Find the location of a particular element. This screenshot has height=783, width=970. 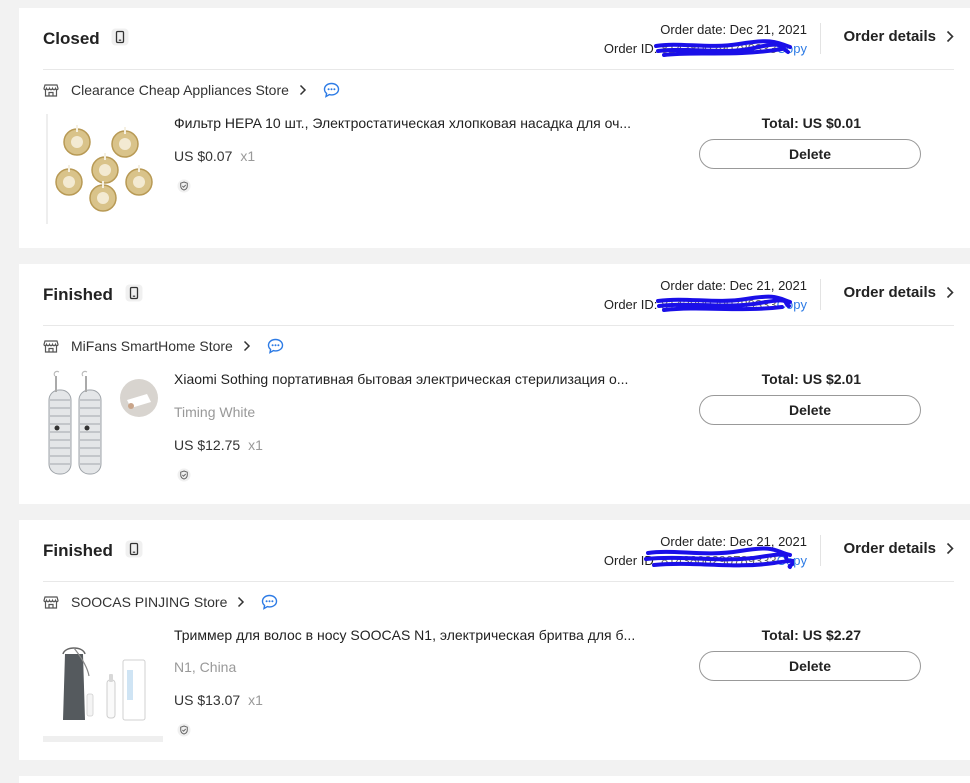

product-price-line: US $12.75 x1 is located at coordinates (218, 445).